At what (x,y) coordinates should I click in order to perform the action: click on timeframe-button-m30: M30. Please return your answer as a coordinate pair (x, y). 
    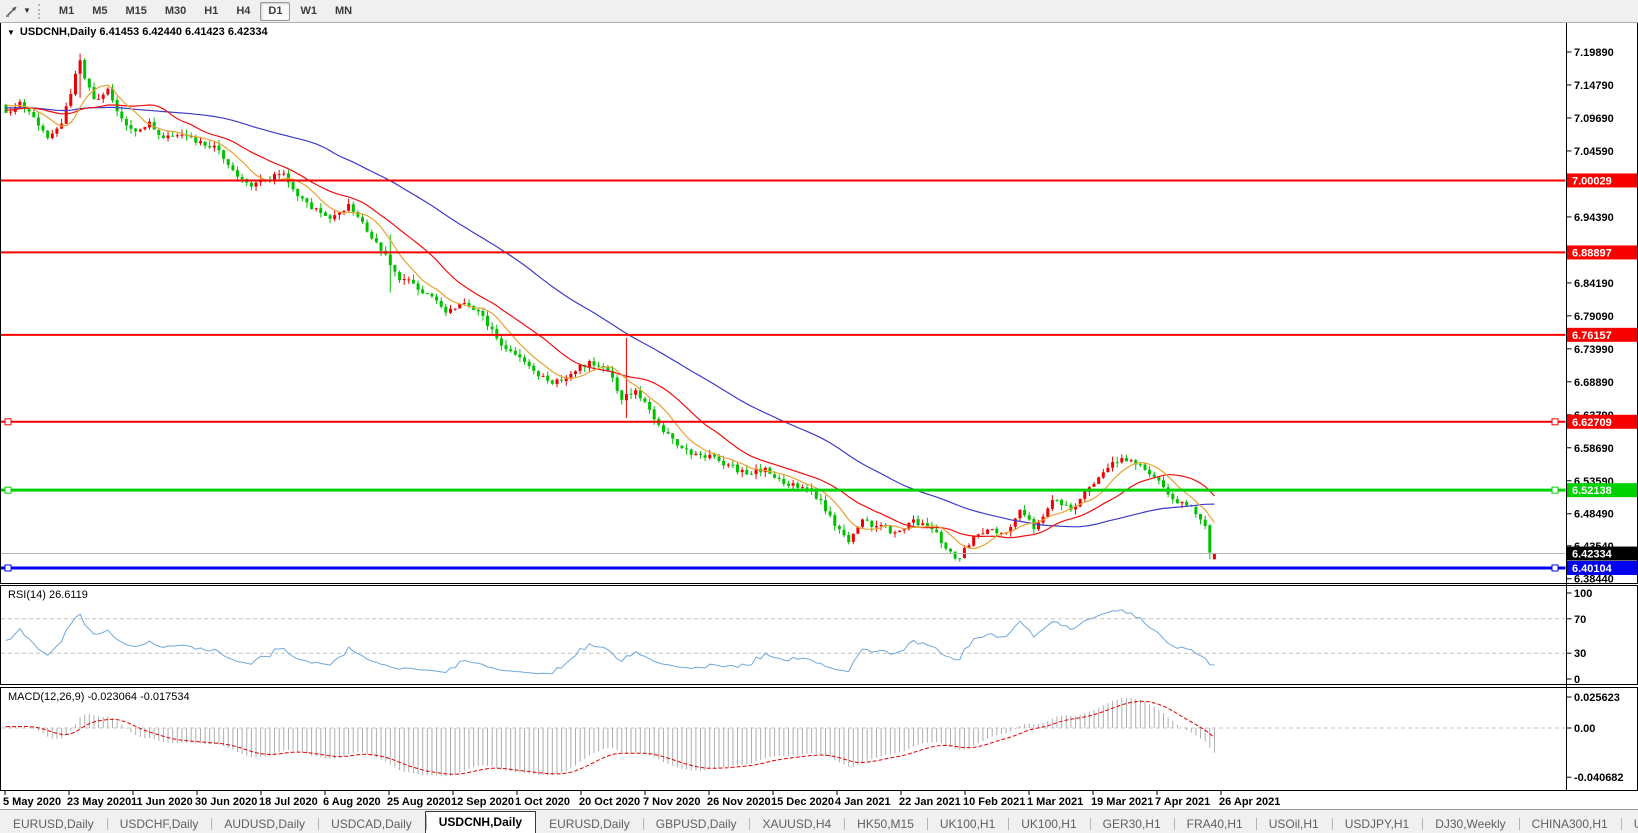
    Looking at the image, I should click on (175, 11).